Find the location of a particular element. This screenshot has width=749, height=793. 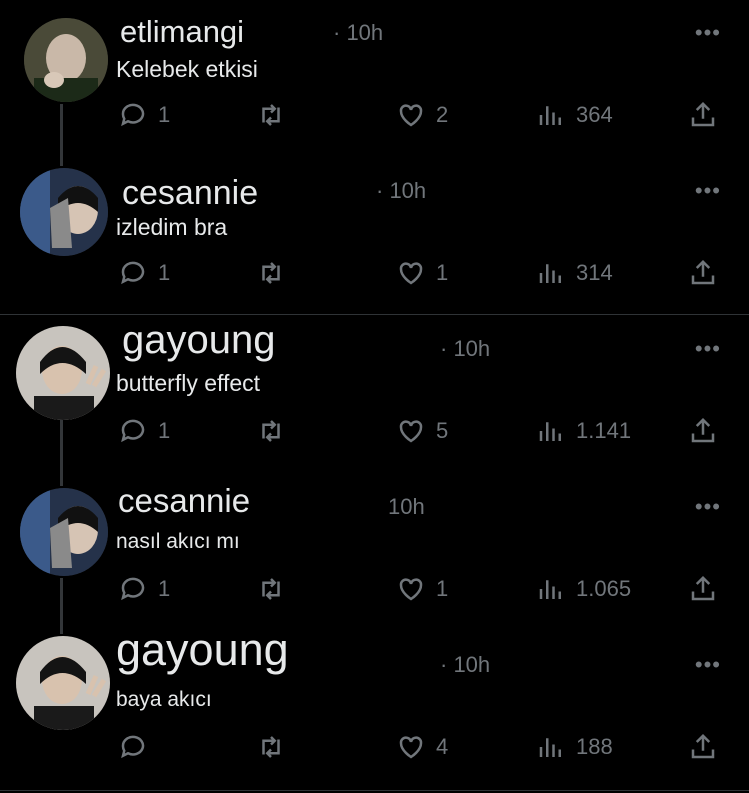

views-button: 1.141 is located at coordinates (583, 431).